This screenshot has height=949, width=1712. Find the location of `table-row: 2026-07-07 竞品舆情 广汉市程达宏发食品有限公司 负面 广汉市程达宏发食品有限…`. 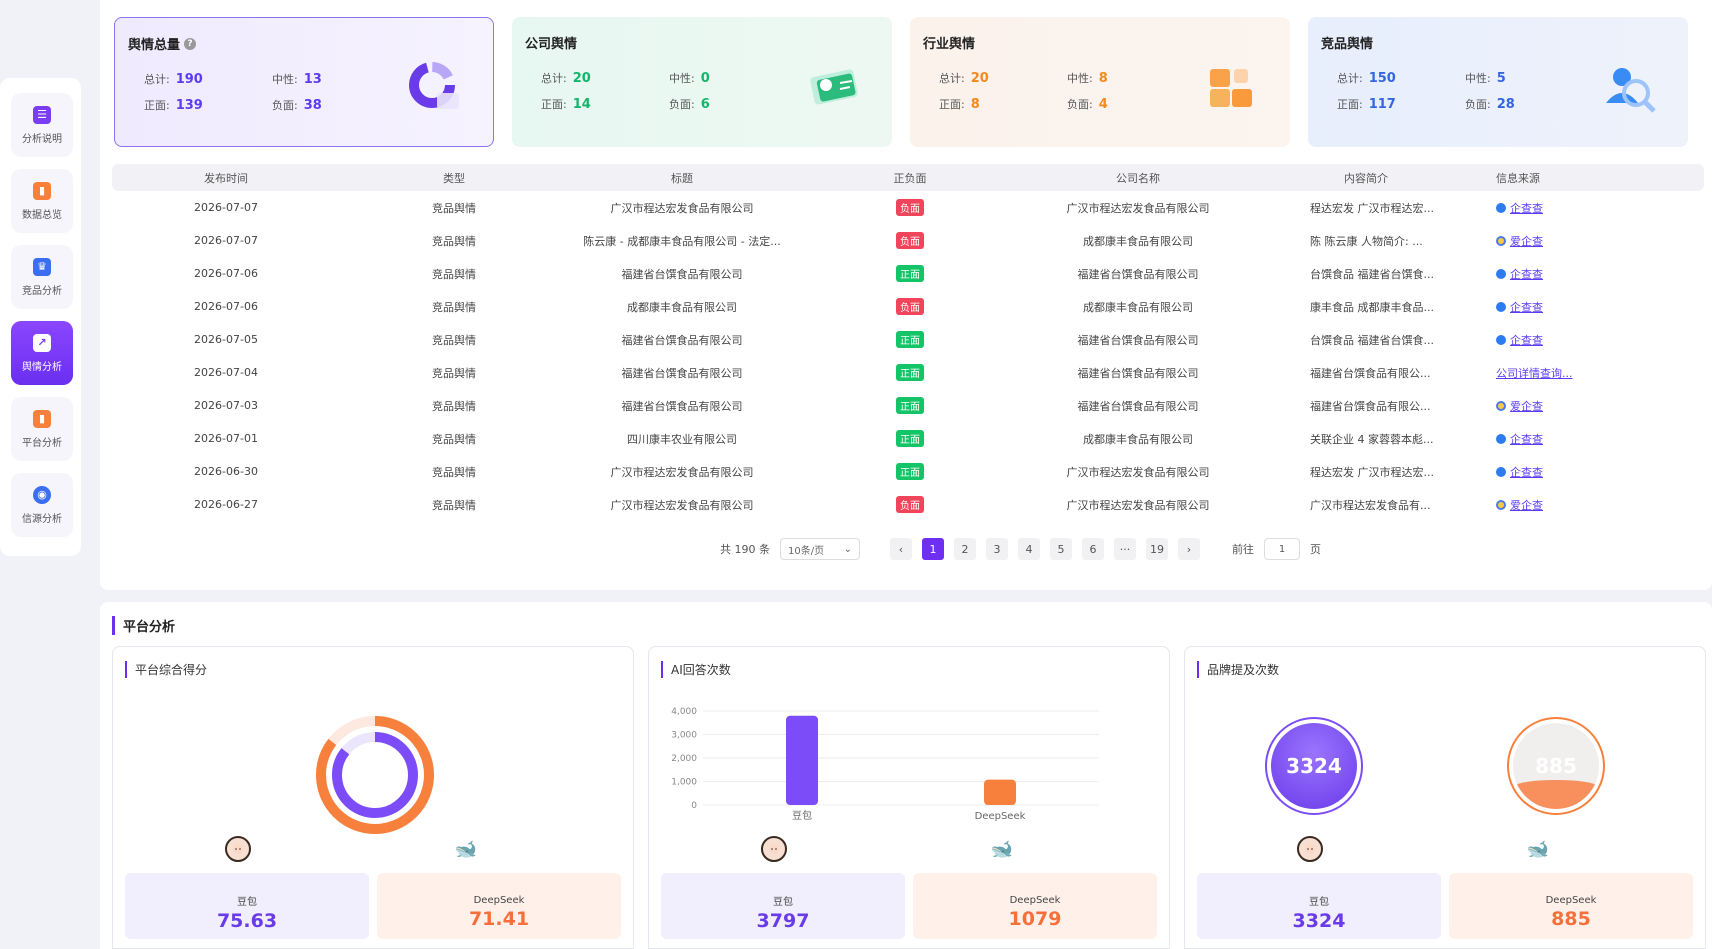

table-row: 2026-07-07 竞品舆情 广汉市程达宏发食品有限公司 负面 广汉市程达宏发食品有限… is located at coordinates (908, 207).